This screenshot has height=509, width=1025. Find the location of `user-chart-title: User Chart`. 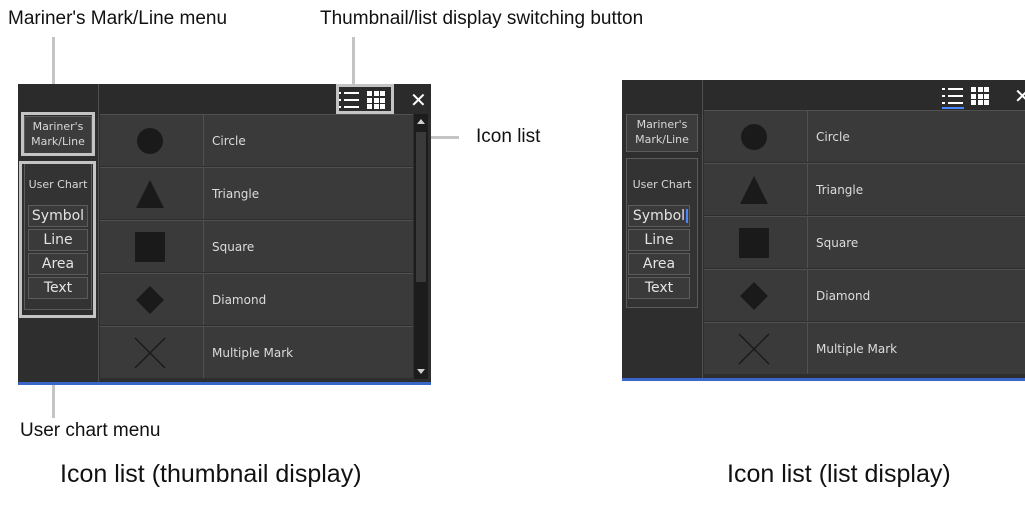

user-chart-title: User Chart is located at coordinates (662, 184).